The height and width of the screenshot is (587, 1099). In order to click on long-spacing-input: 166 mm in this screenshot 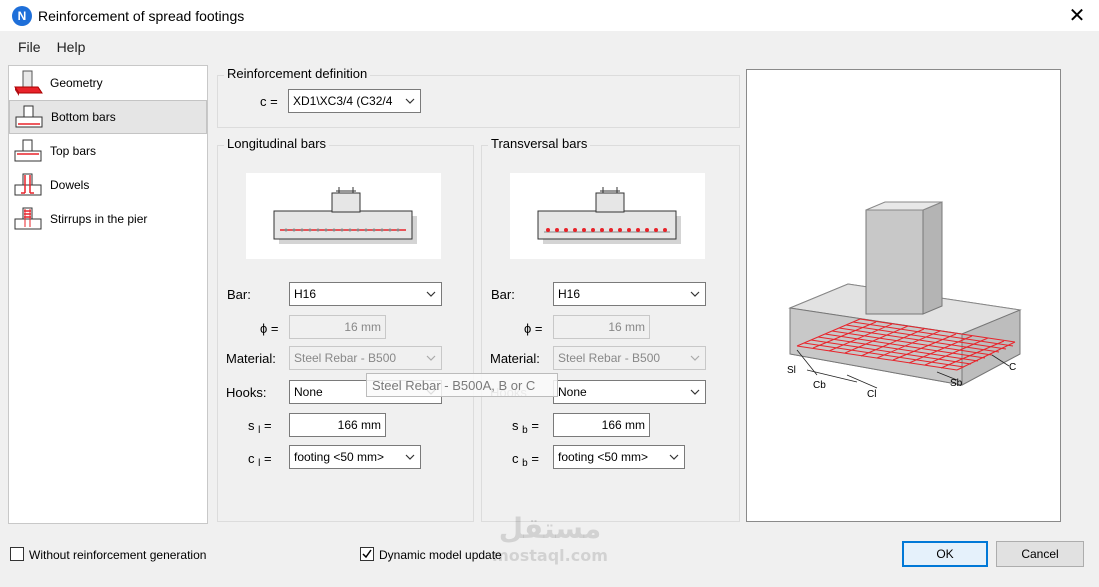, I will do `click(337, 425)`.